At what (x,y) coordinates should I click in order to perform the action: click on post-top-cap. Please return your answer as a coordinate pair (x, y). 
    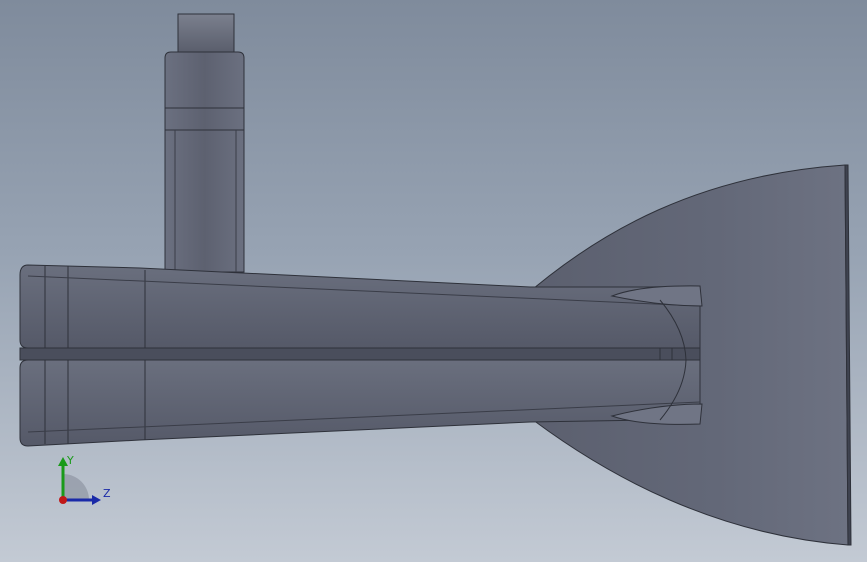
    Looking at the image, I should click on (206, 33).